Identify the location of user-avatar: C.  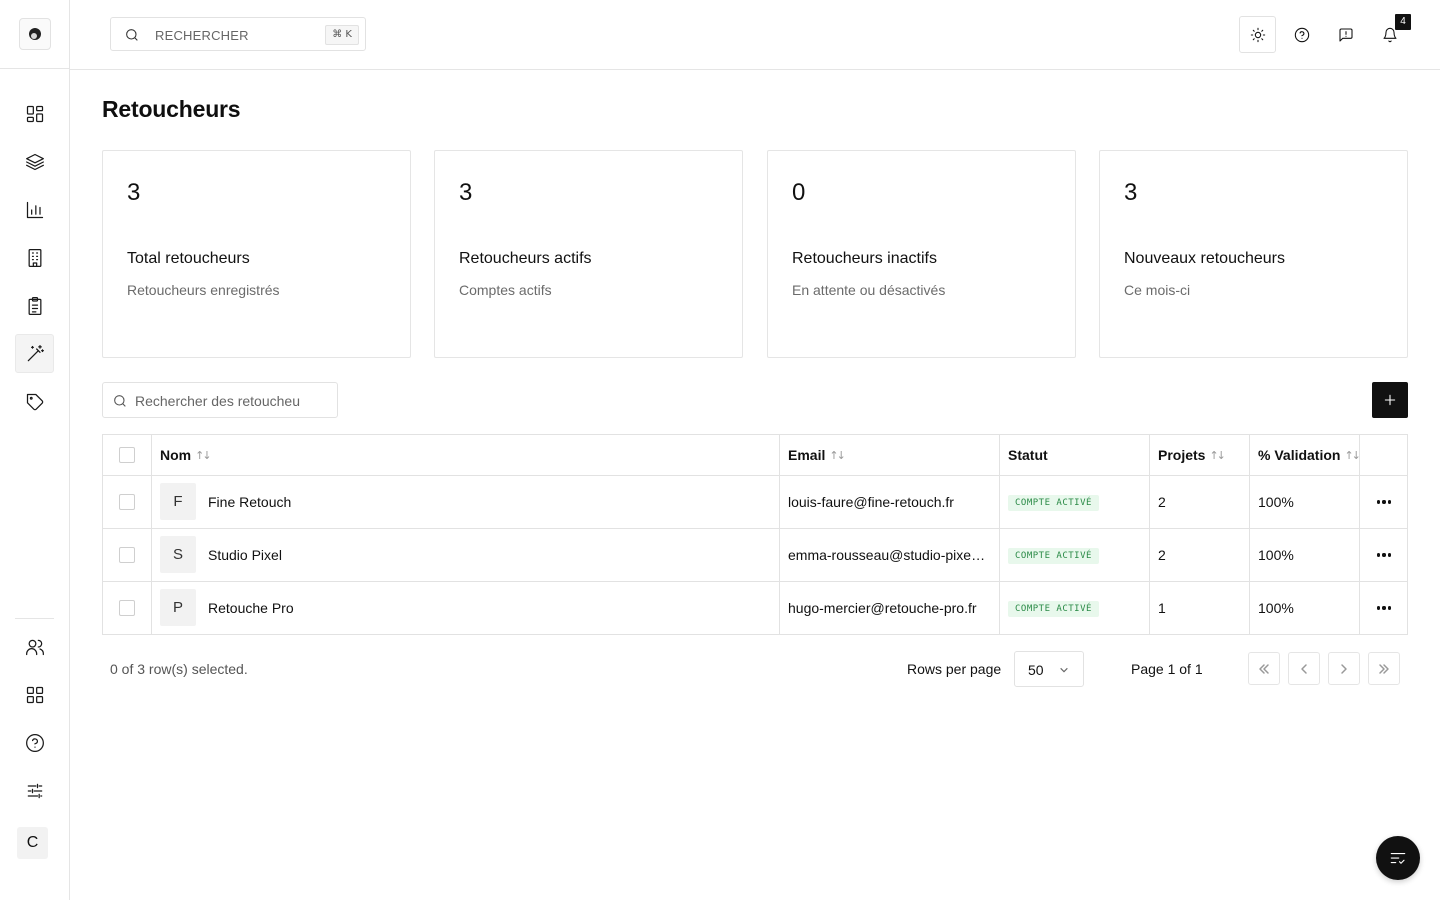
(32, 843).